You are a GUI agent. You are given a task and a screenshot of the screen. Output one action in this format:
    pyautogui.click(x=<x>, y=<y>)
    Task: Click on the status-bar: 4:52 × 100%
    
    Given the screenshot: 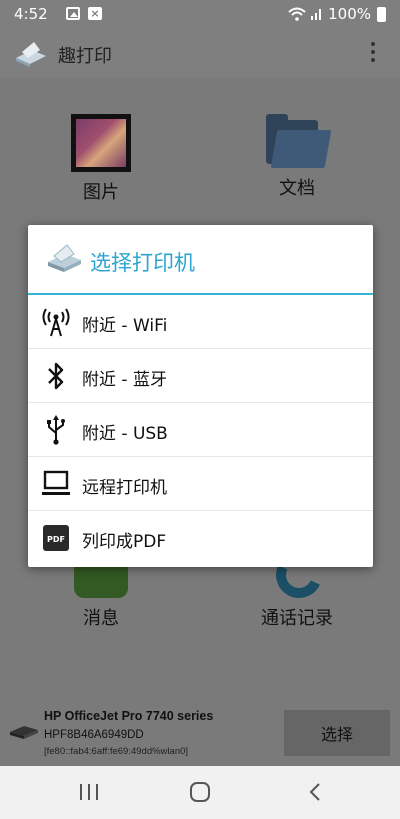 What is the action you would take?
    pyautogui.click(x=200, y=14)
    